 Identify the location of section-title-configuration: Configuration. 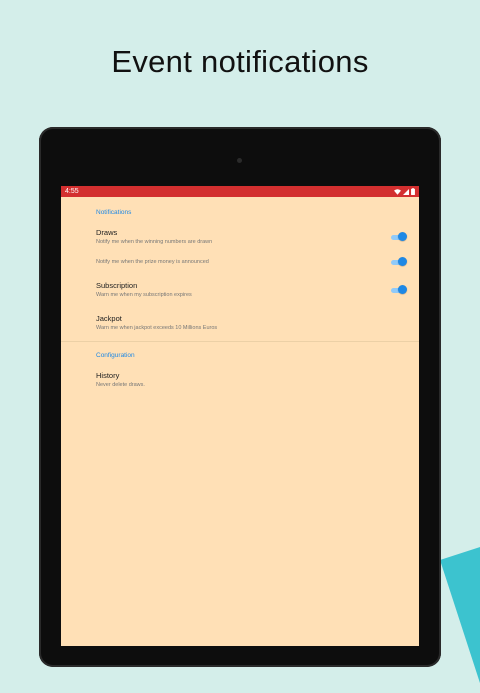
(115, 355).